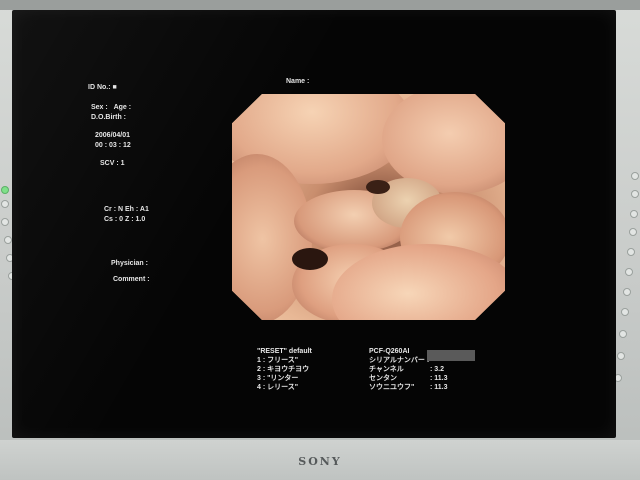 This screenshot has height=480, width=640. What do you see at coordinates (298, 81) in the screenshot?
I see `name-label: Name :` at bounding box center [298, 81].